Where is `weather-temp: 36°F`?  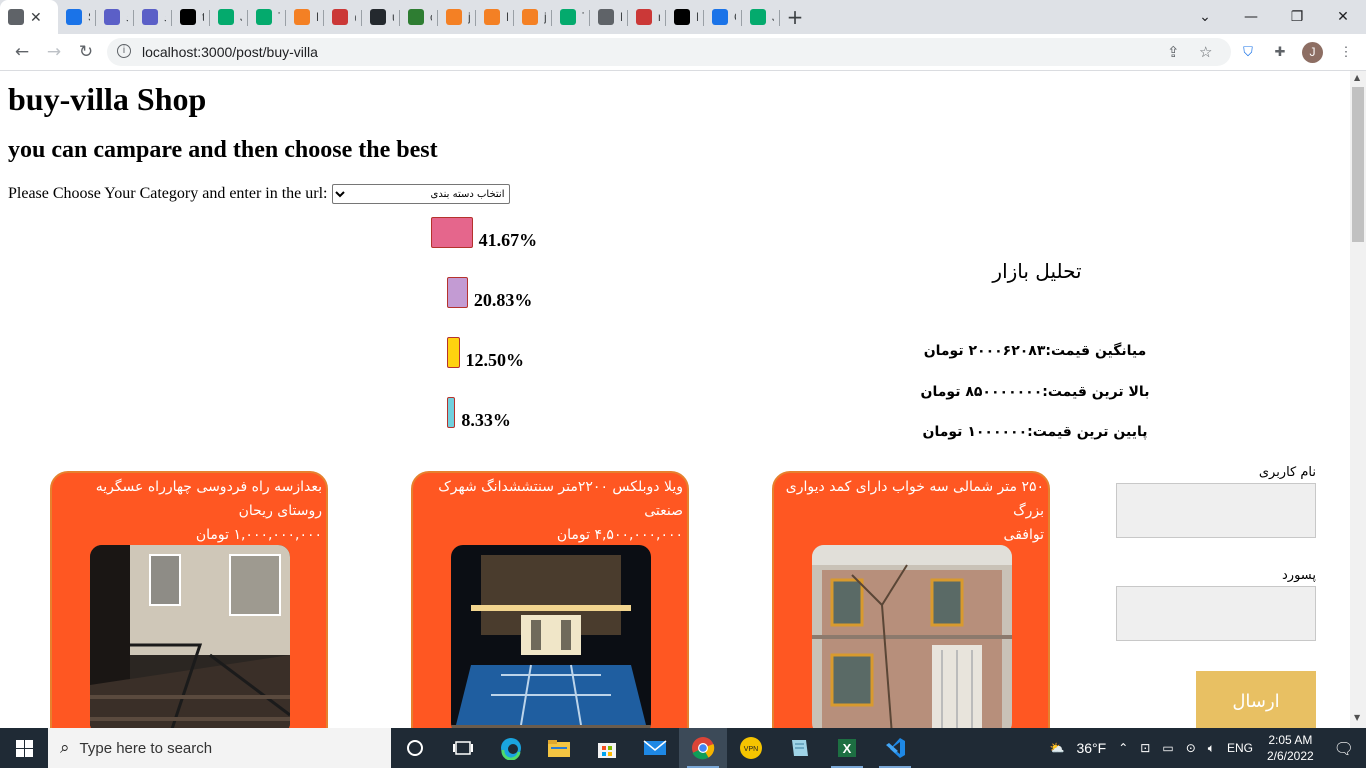 weather-temp: 36°F is located at coordinates (1091, 748).